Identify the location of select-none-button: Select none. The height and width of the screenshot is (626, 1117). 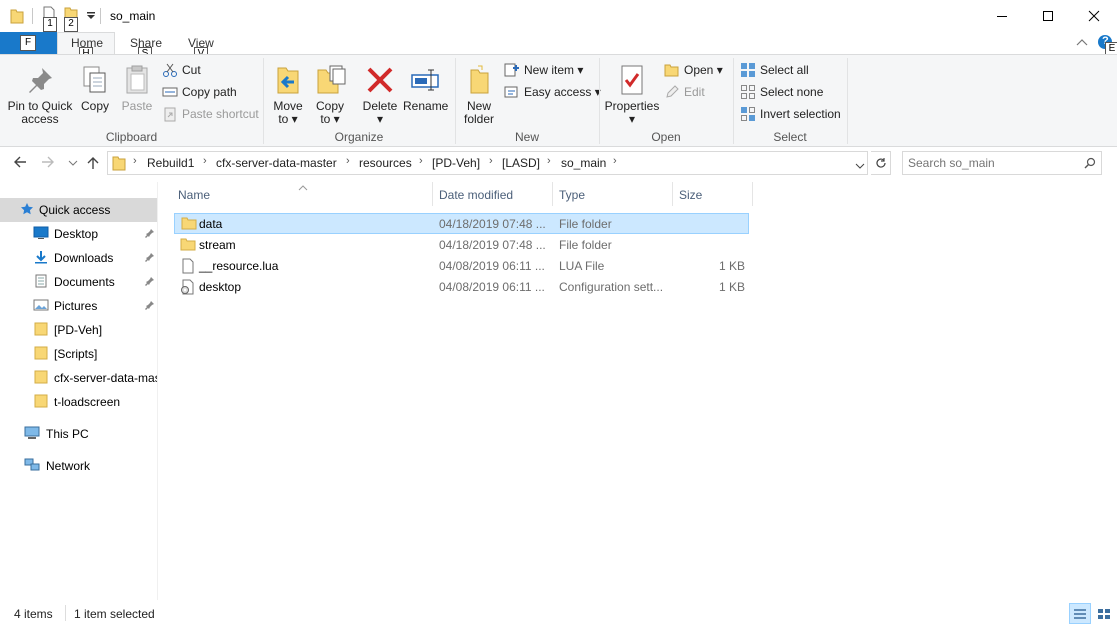
(781, 92).